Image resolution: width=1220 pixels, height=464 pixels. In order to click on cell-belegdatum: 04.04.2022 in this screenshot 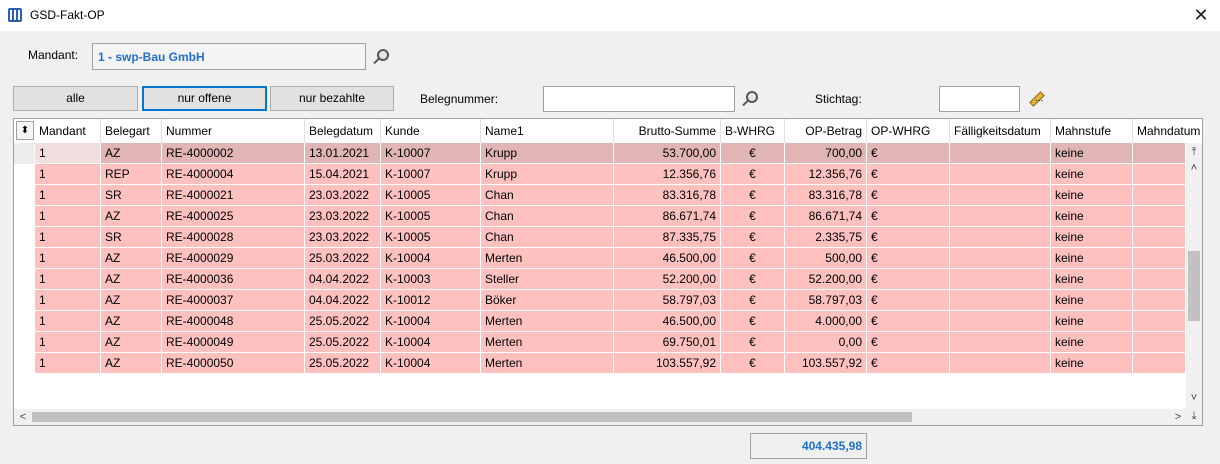, I will do `click(343, 300)`.